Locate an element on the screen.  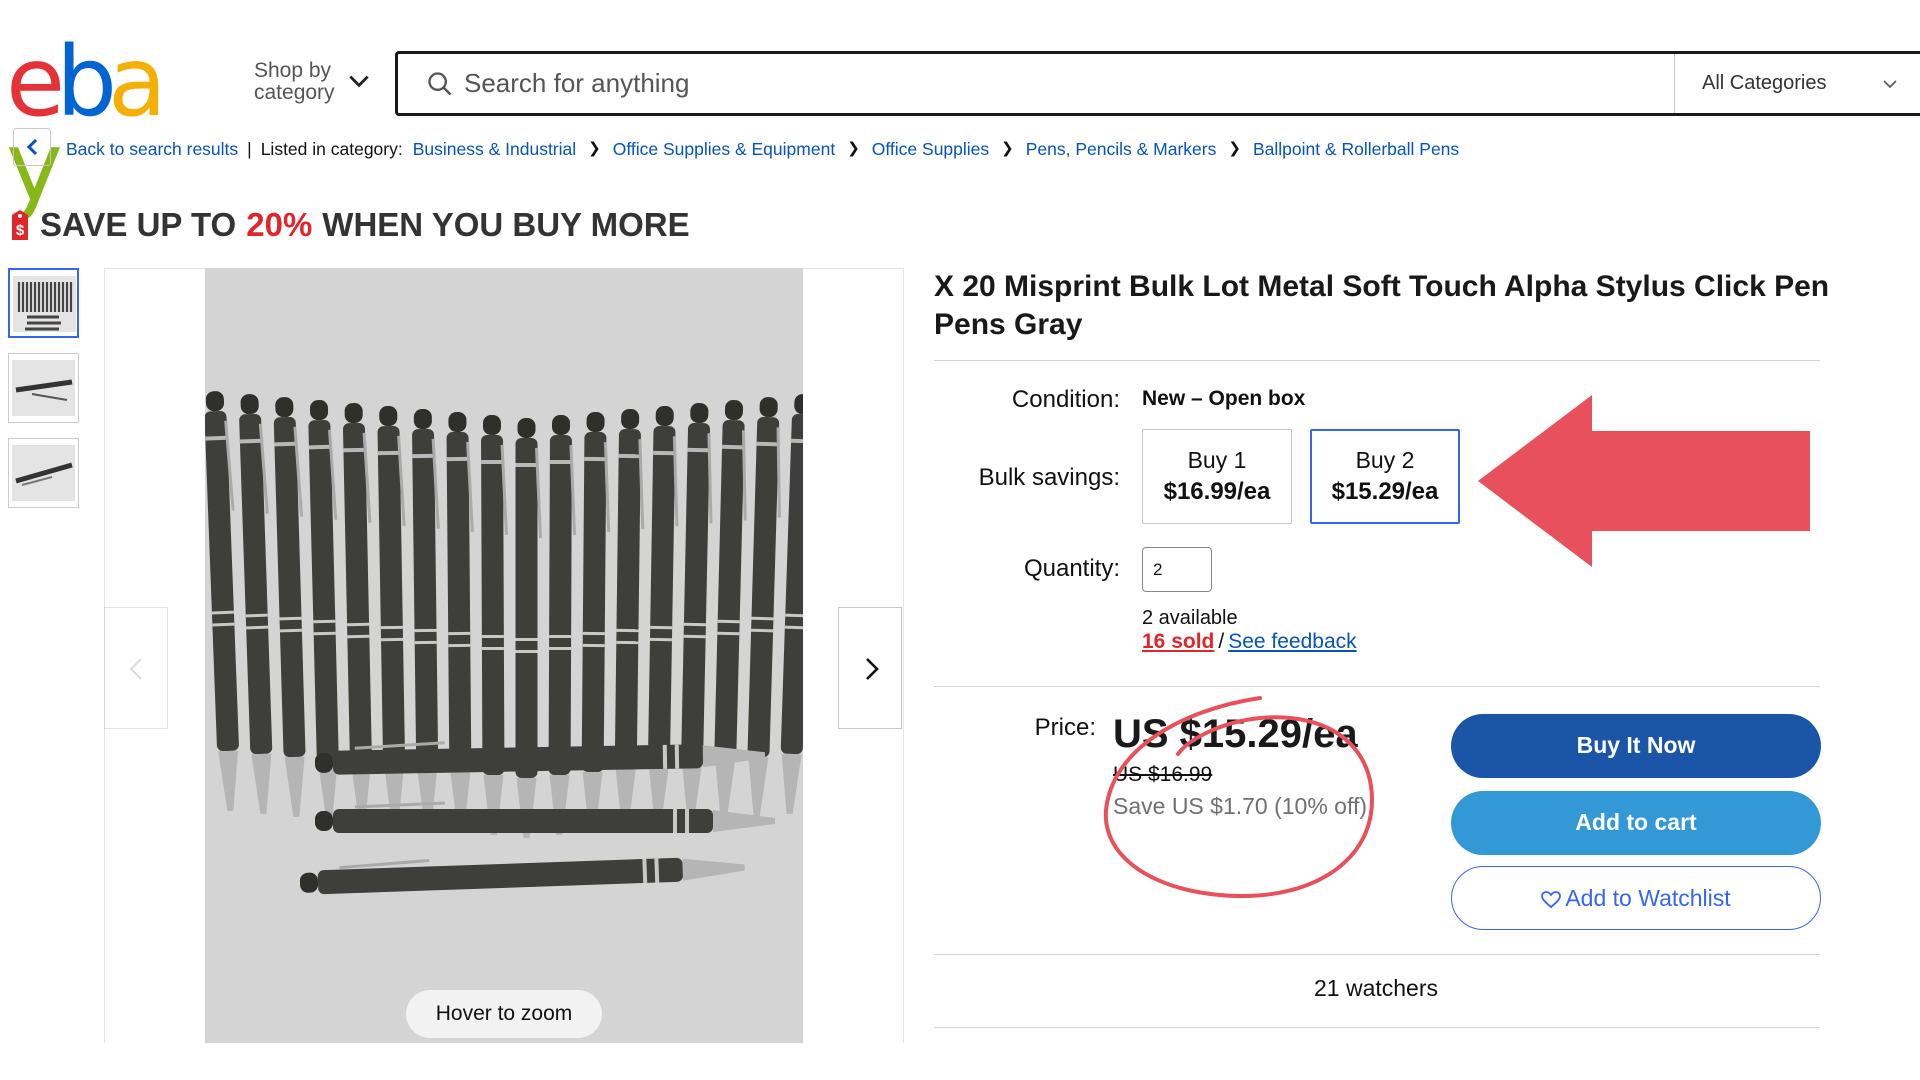
category-select: All Categories is located at coordinates (1797, 83).